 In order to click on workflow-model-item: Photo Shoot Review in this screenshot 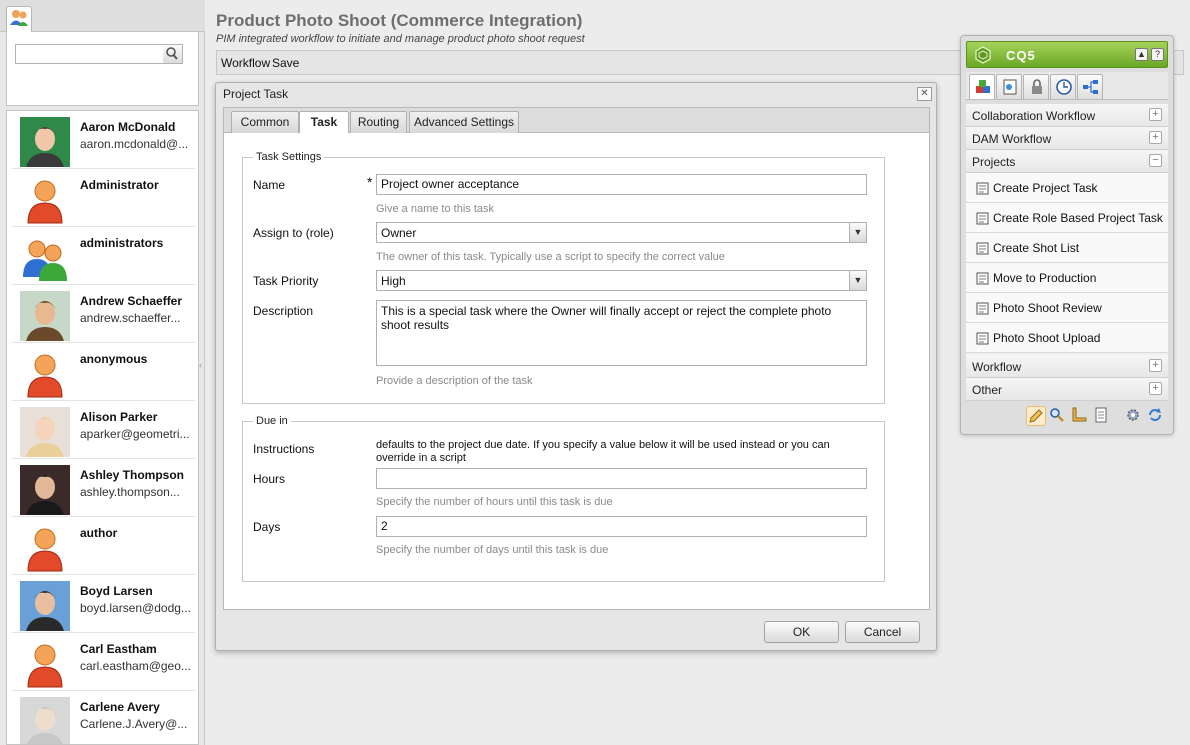, I will do `click(1067, 308)`.